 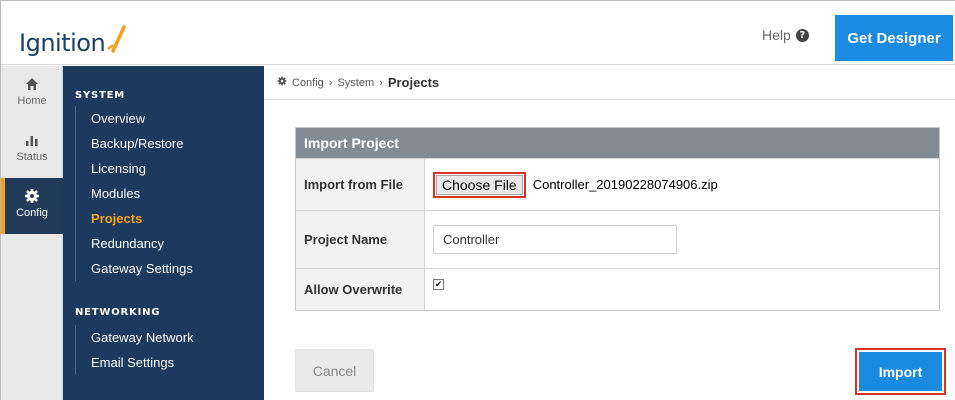 What do you see at coordinates (32, 101) in the screenshot?
I see `rail-label-home: Home` at bounding box center [32, 101].